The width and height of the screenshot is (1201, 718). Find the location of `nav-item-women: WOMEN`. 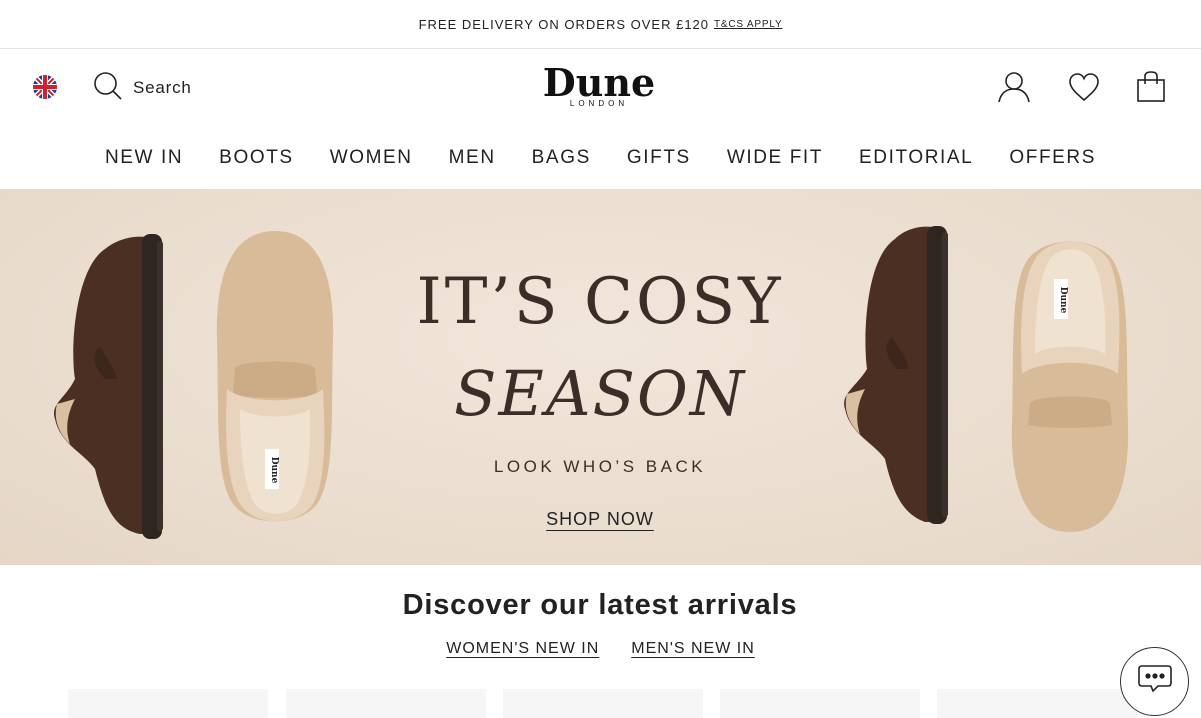

nav-item-women: WOMEN is located at coordinates (371, 158).